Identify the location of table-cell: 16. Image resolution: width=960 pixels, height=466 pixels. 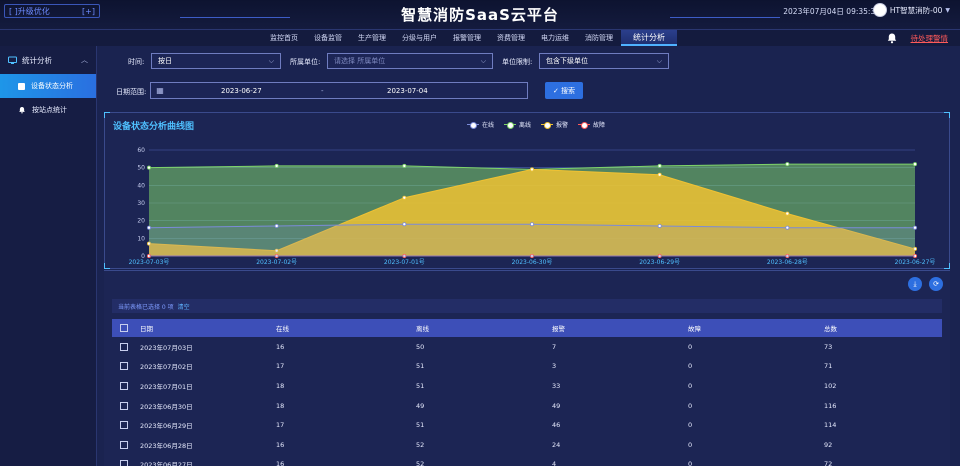
(280, 444).